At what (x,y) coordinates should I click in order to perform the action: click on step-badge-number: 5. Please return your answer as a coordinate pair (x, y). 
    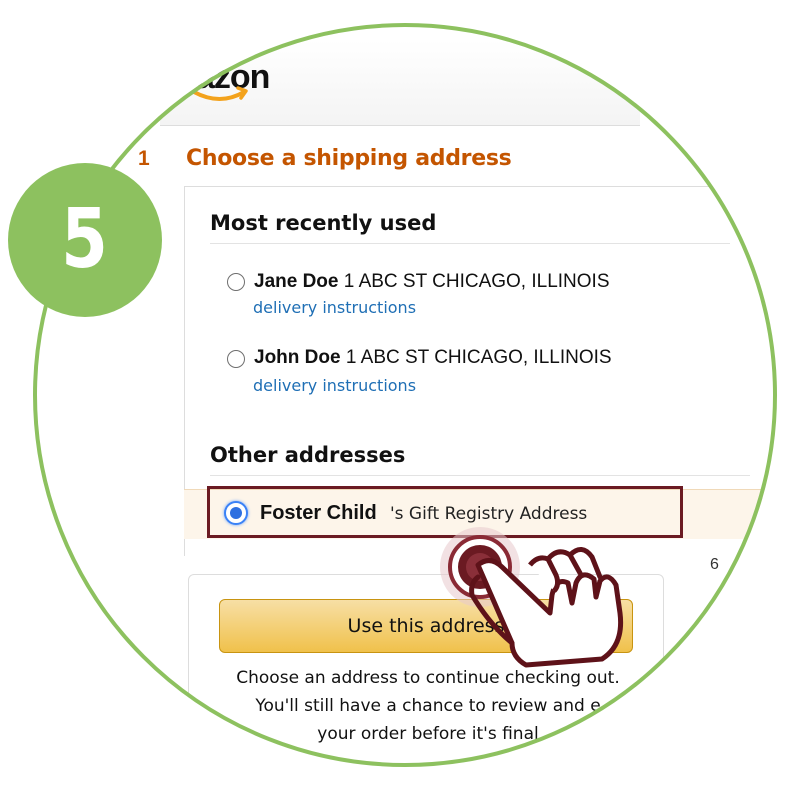
    Looking at the image, I should click on (85, 239).